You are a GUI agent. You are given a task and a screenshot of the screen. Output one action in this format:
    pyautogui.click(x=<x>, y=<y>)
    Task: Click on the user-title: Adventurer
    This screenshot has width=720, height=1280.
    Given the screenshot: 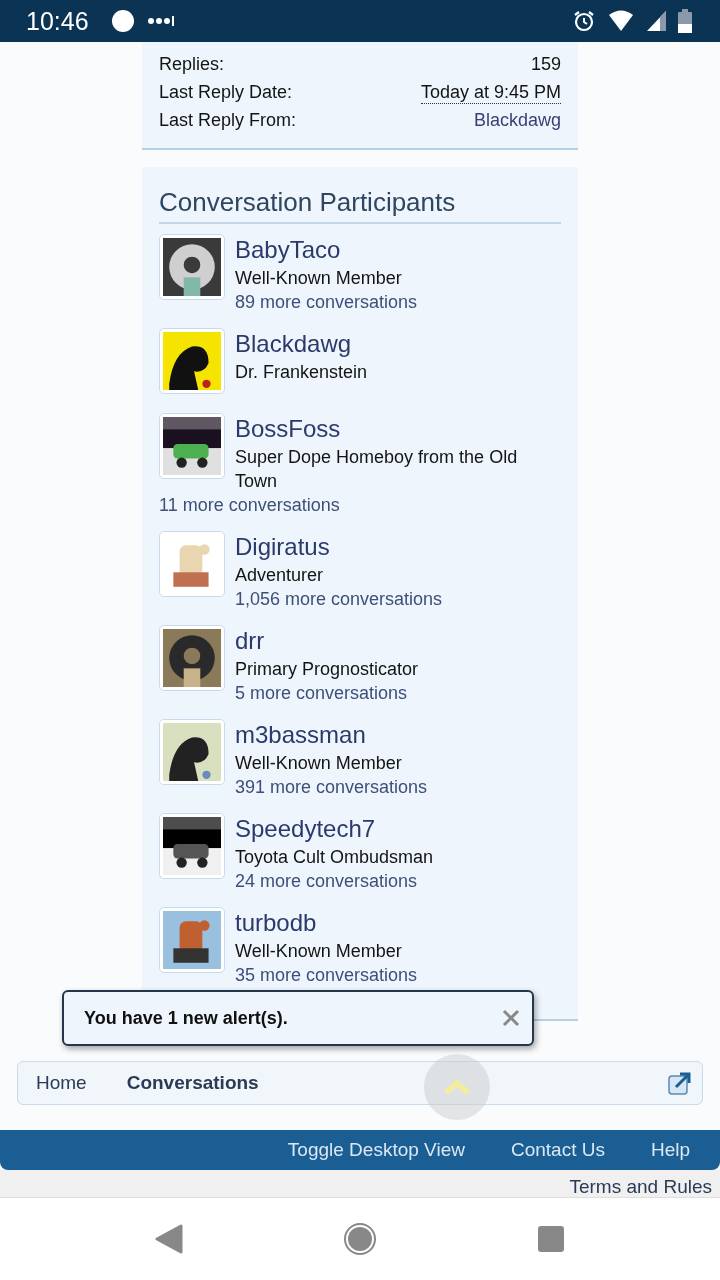 What is the action you would take?
    pyautogui.click(x=280, y=575)
    